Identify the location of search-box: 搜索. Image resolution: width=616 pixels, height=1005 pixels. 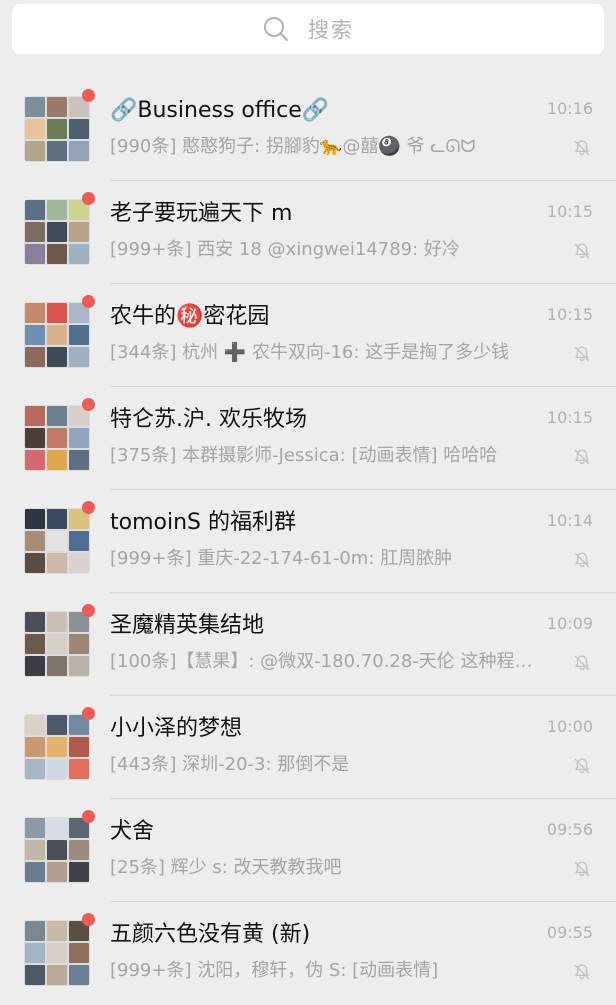
(308, 29).